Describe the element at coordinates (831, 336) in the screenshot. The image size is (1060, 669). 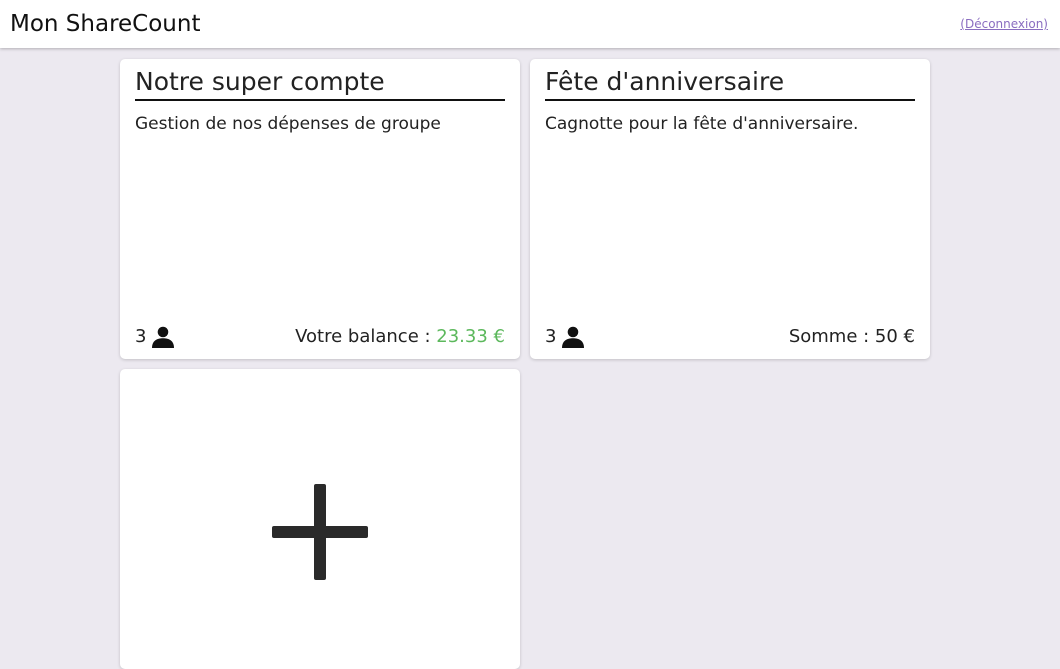
I see `sum-label: Somme :` at that location.